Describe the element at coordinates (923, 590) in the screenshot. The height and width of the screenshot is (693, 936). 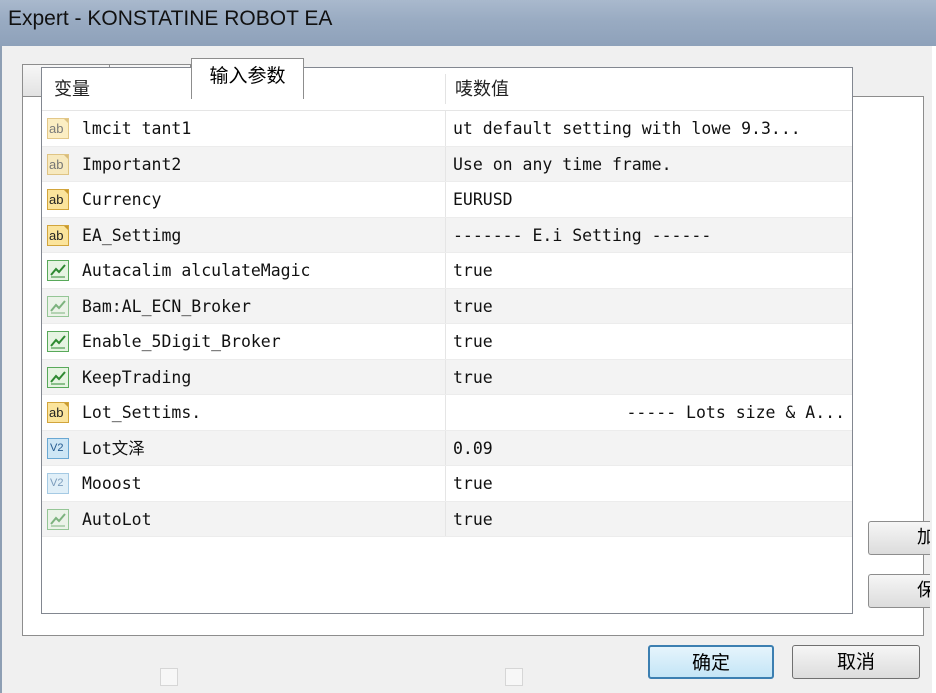
I see `save-button-label: 保` at that location.